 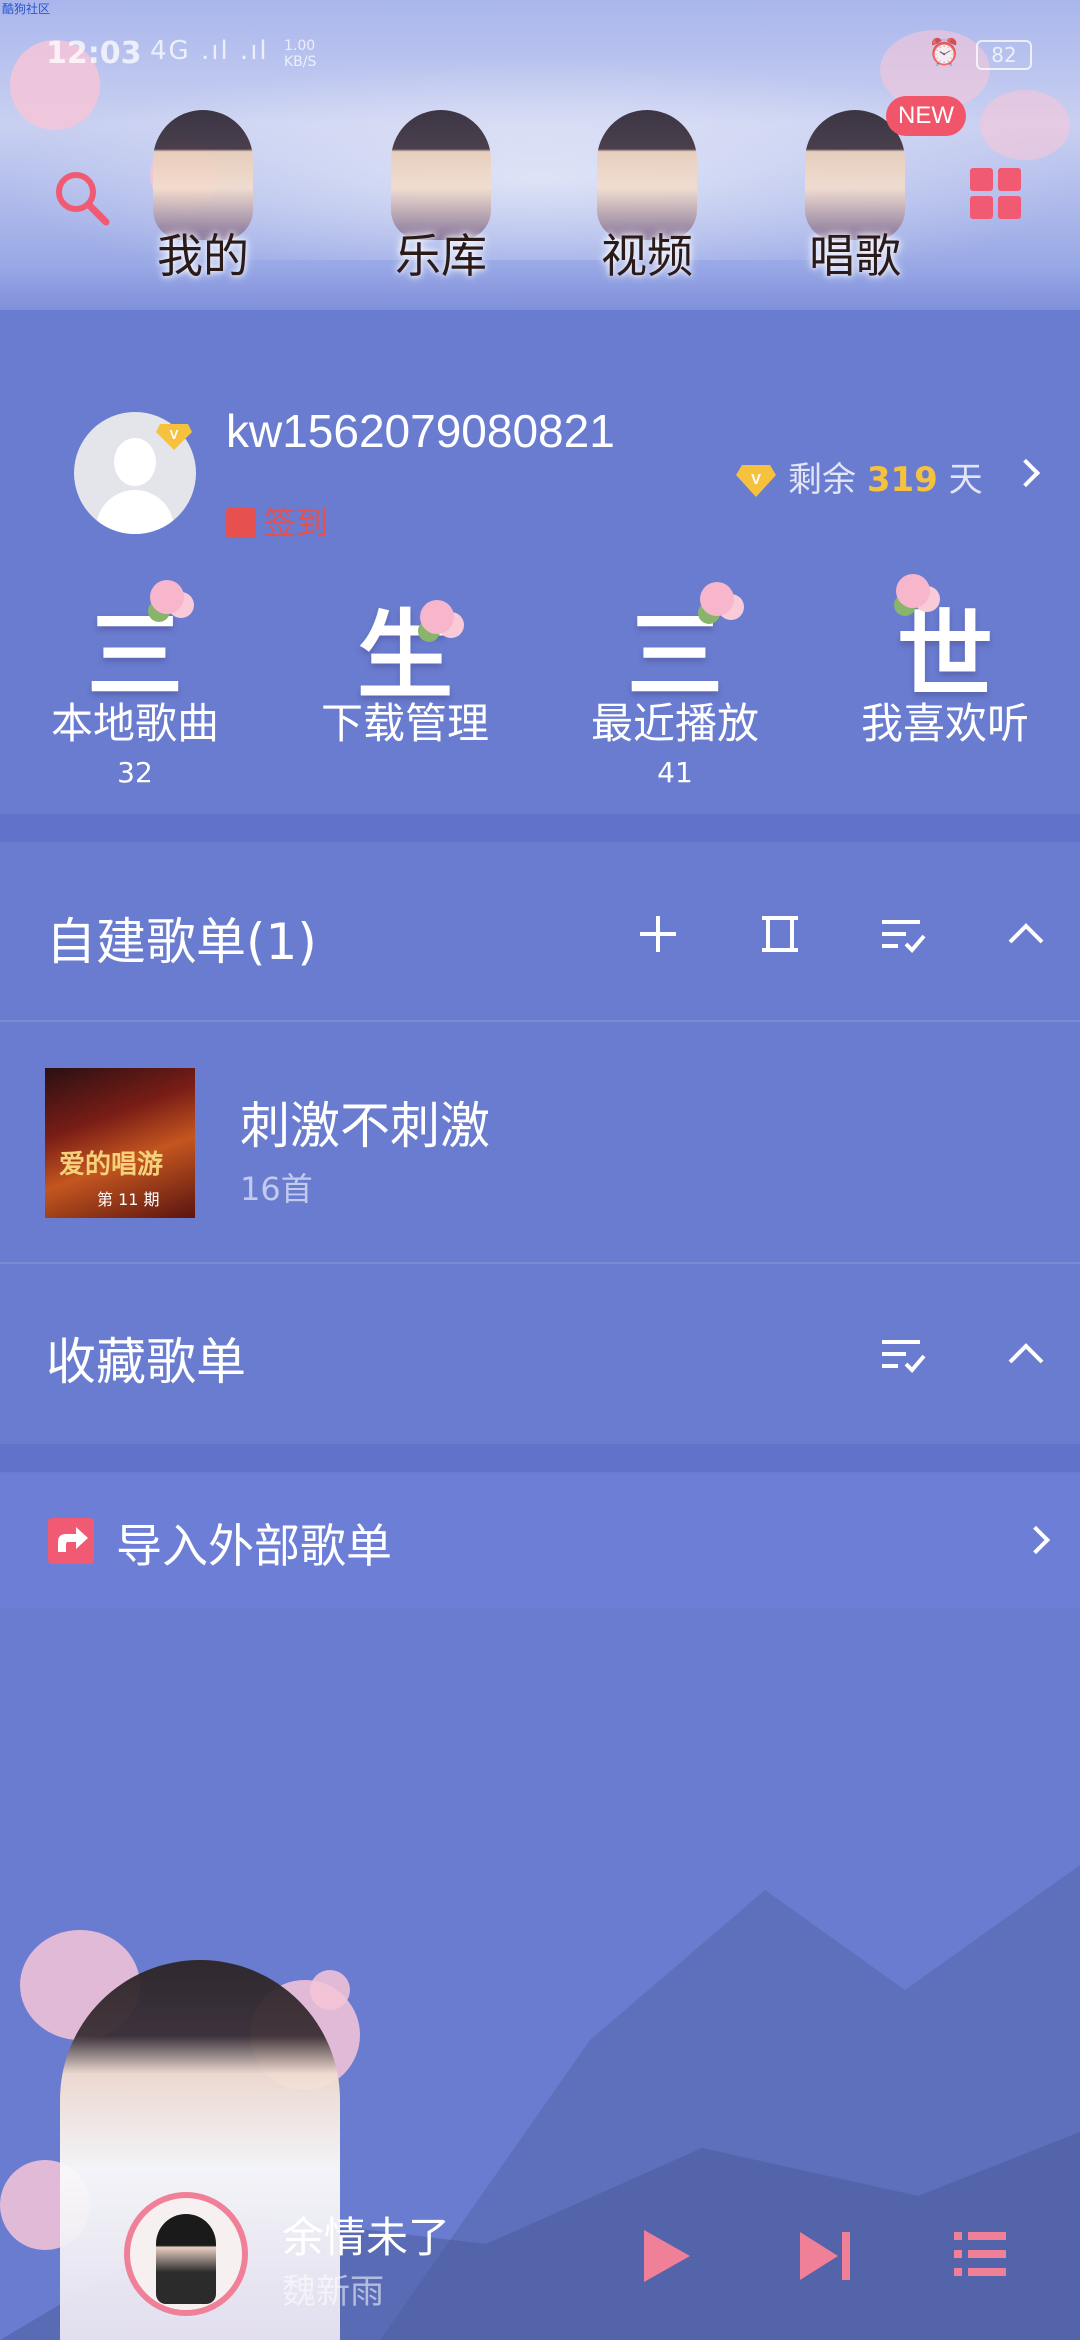 I want to click on section-title-favorites: 收藏歌单, so click(x=146, y=1362).